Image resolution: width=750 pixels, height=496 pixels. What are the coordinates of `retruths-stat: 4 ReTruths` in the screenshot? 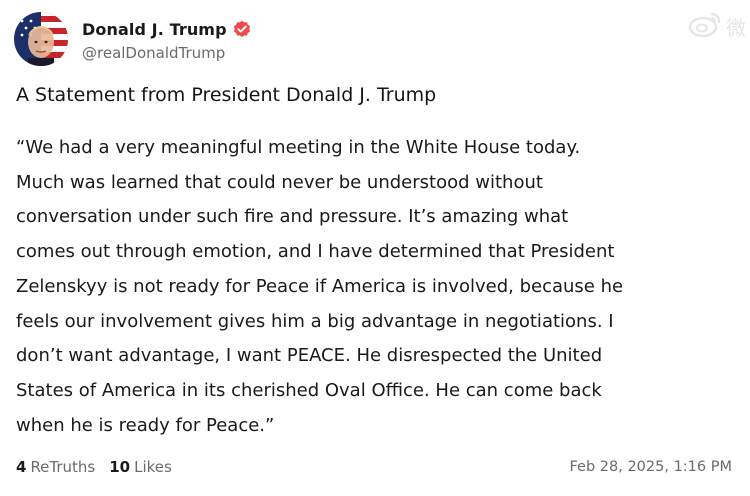 It's located at (55, 467).